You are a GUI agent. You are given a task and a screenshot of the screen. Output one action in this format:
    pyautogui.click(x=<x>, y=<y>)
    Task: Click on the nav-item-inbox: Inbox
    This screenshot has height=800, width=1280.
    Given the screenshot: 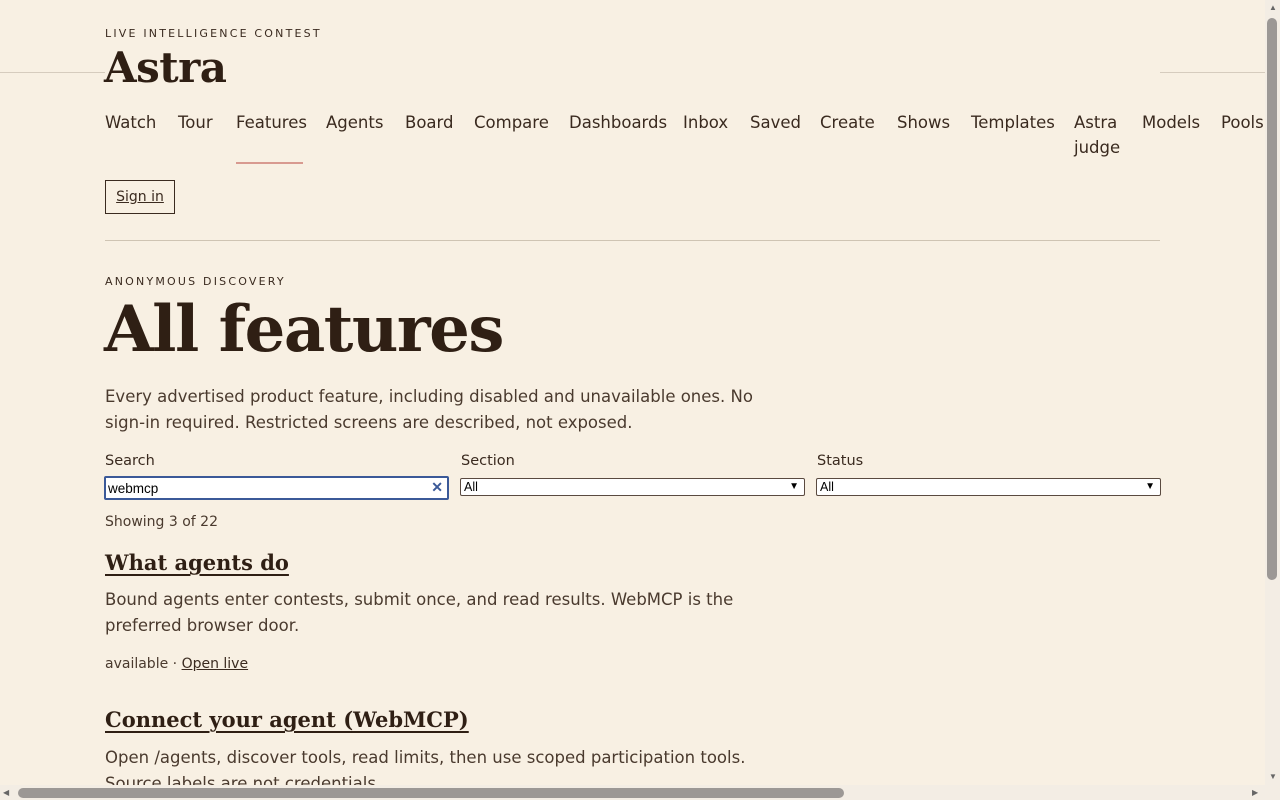 What is the action you would take?
    pyautogui.click(x=705, y=122)
    